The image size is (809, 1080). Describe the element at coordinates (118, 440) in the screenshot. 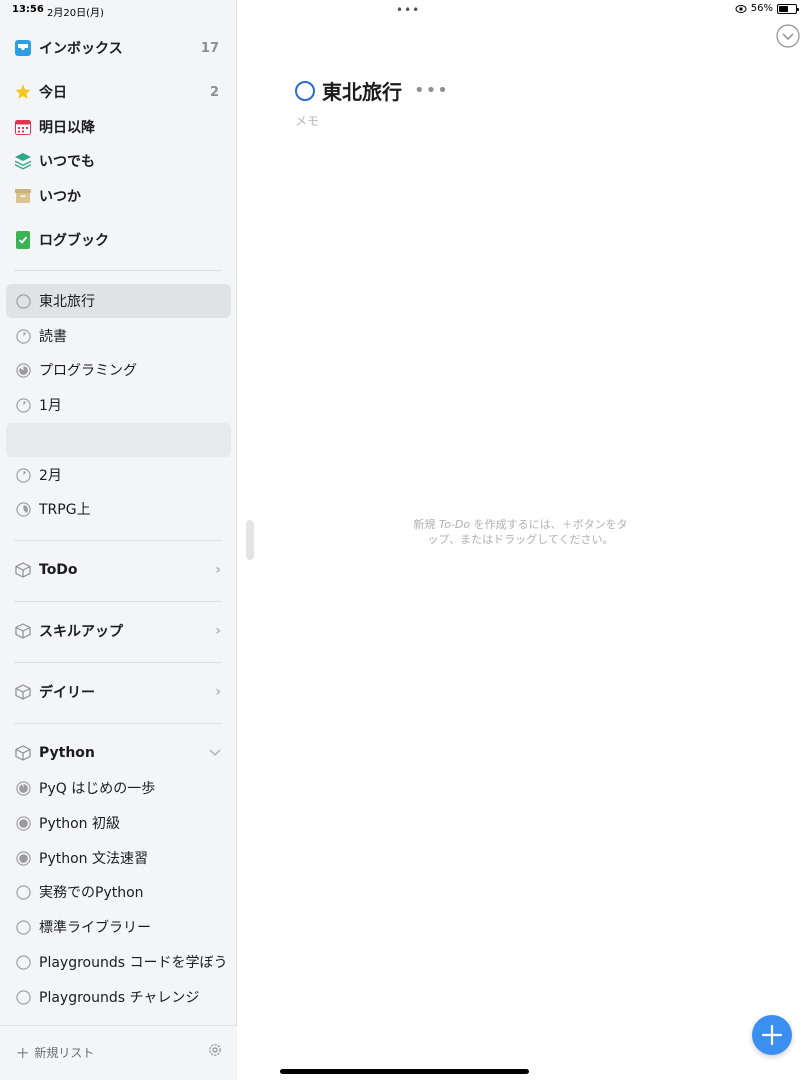

I see `sidebar-project-item-dragging` at that location.